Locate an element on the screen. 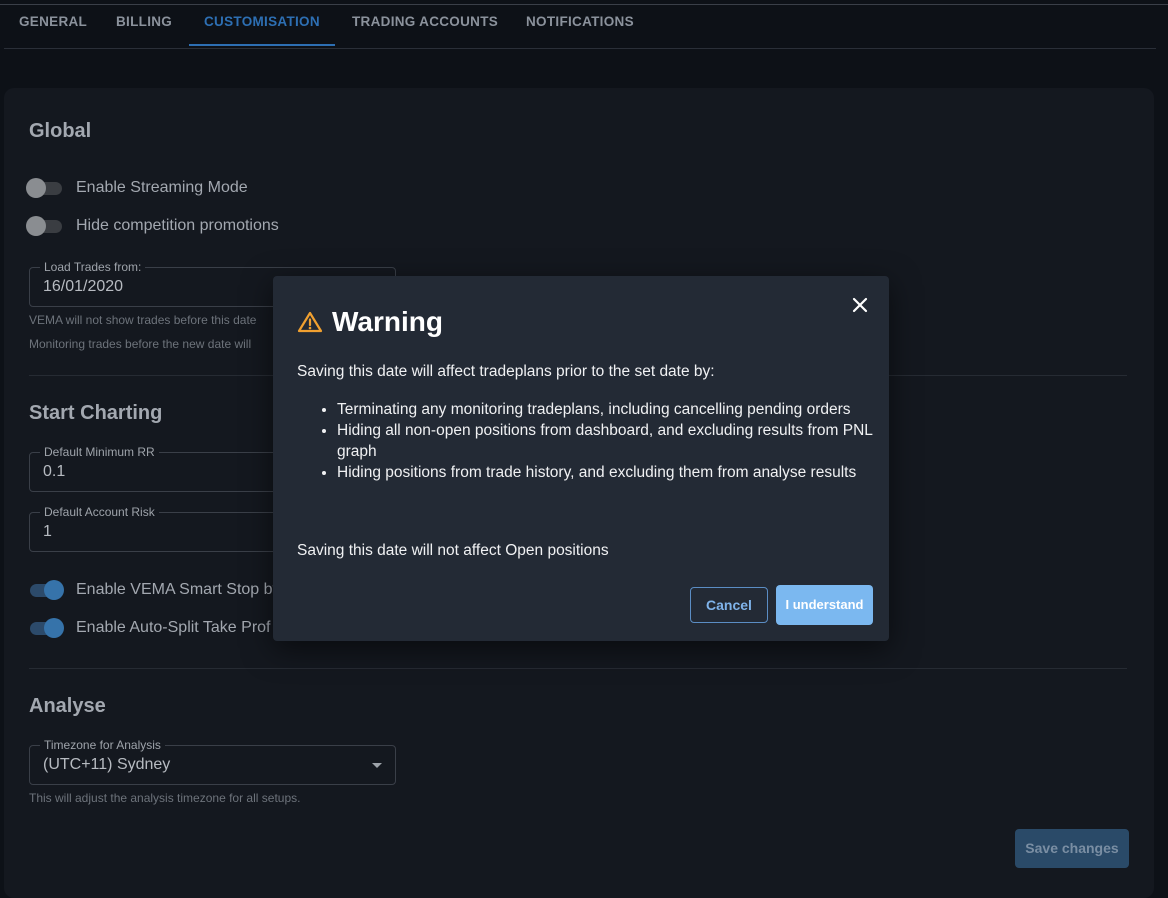 The height and width of the screenshot is (898, 1168). cancel-button: Cancel is located at coordinates (729, 605).